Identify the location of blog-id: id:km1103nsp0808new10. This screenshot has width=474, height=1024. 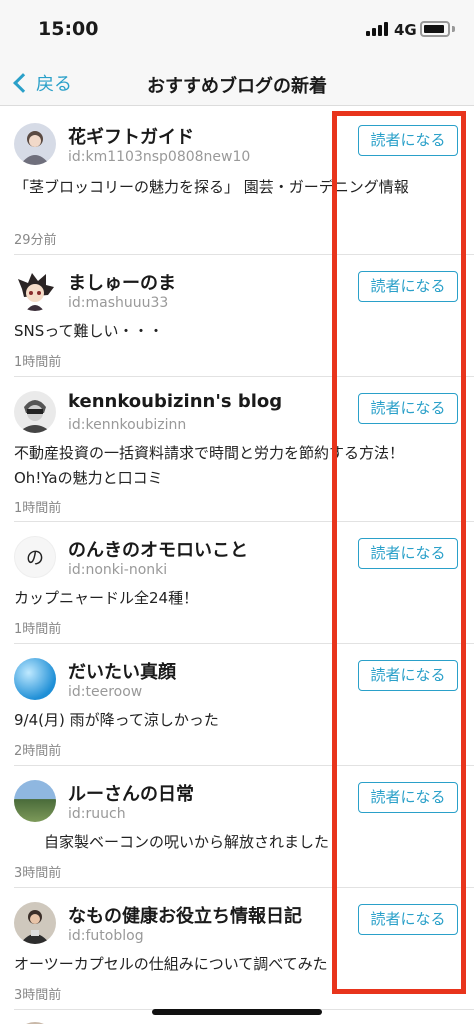
(159, 157).